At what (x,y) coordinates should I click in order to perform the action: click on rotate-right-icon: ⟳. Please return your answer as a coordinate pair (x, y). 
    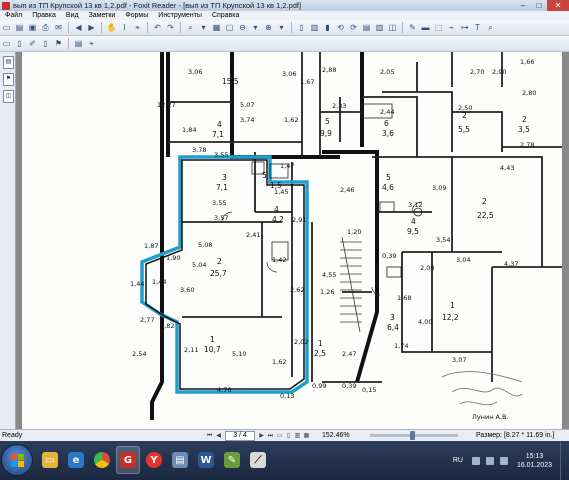
    Looking at the image, I should click on (353, 27).